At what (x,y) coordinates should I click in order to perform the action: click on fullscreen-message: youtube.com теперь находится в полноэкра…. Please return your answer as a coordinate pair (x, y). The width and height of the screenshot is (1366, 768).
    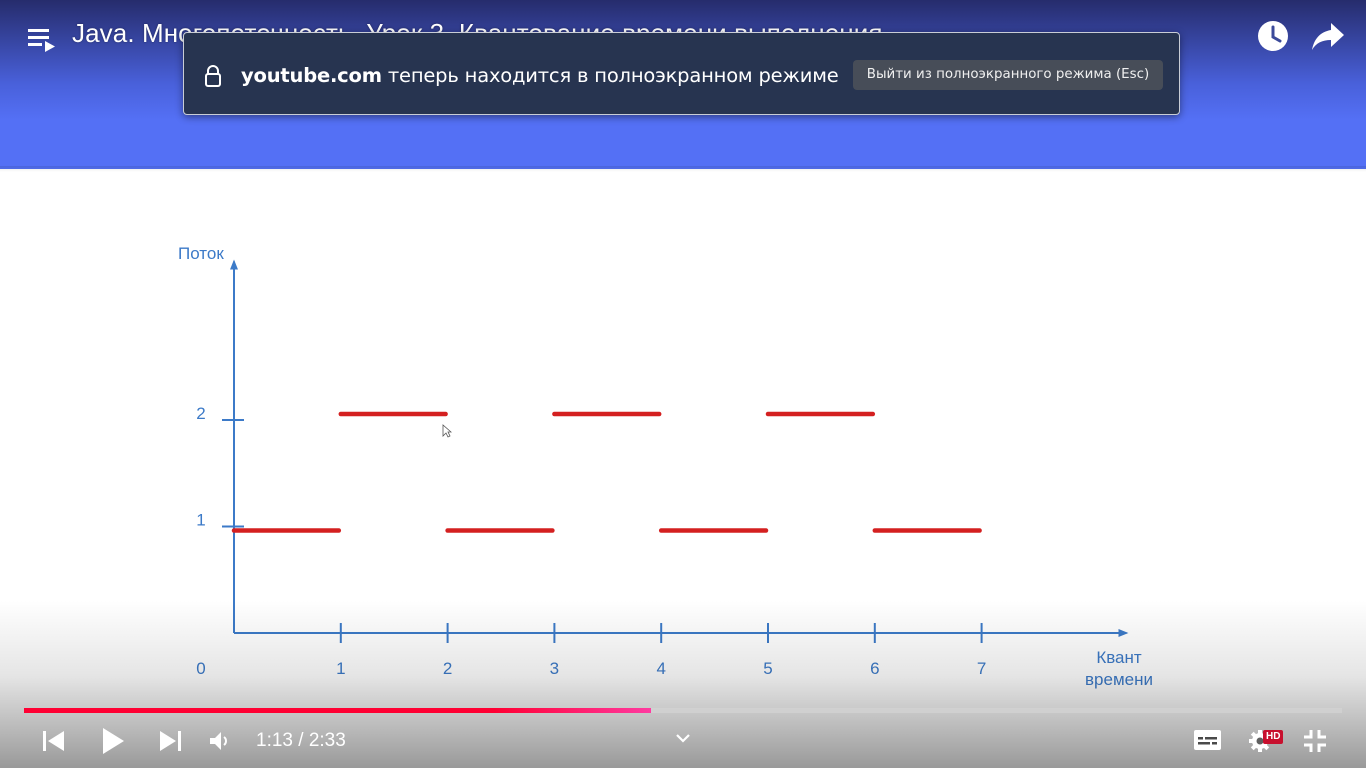
    Looking at the image, I should click on (540, 75).